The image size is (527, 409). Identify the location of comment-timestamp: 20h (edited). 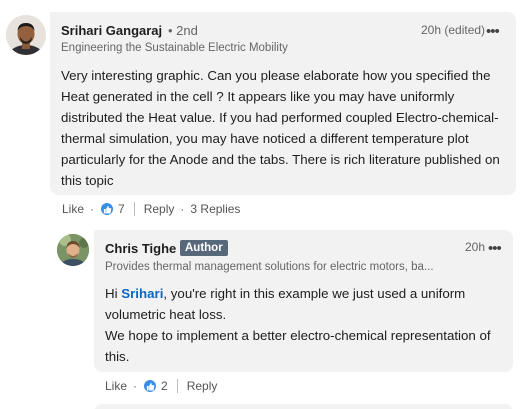
(453, 30).